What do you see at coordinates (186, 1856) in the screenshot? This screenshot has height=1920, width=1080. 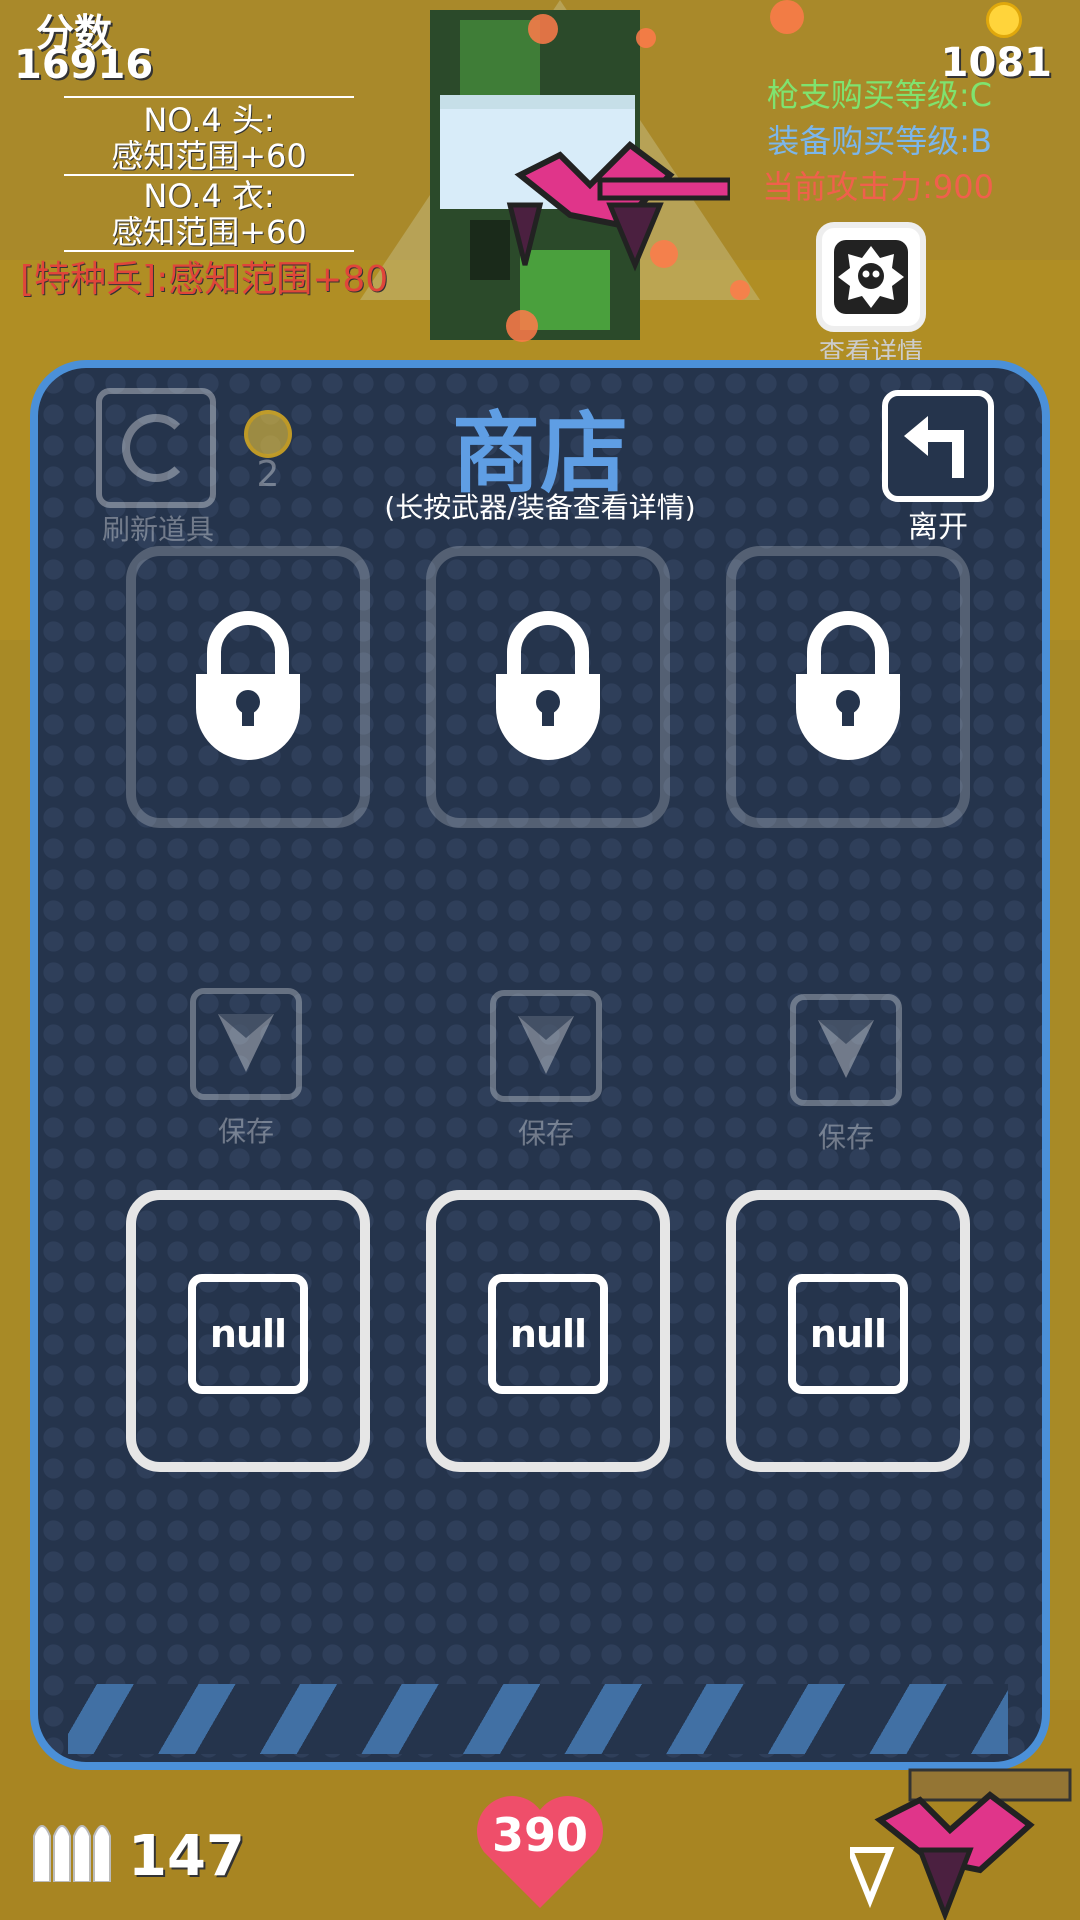 I see `ammo-count: 147` at bounding box center [186, 1856].